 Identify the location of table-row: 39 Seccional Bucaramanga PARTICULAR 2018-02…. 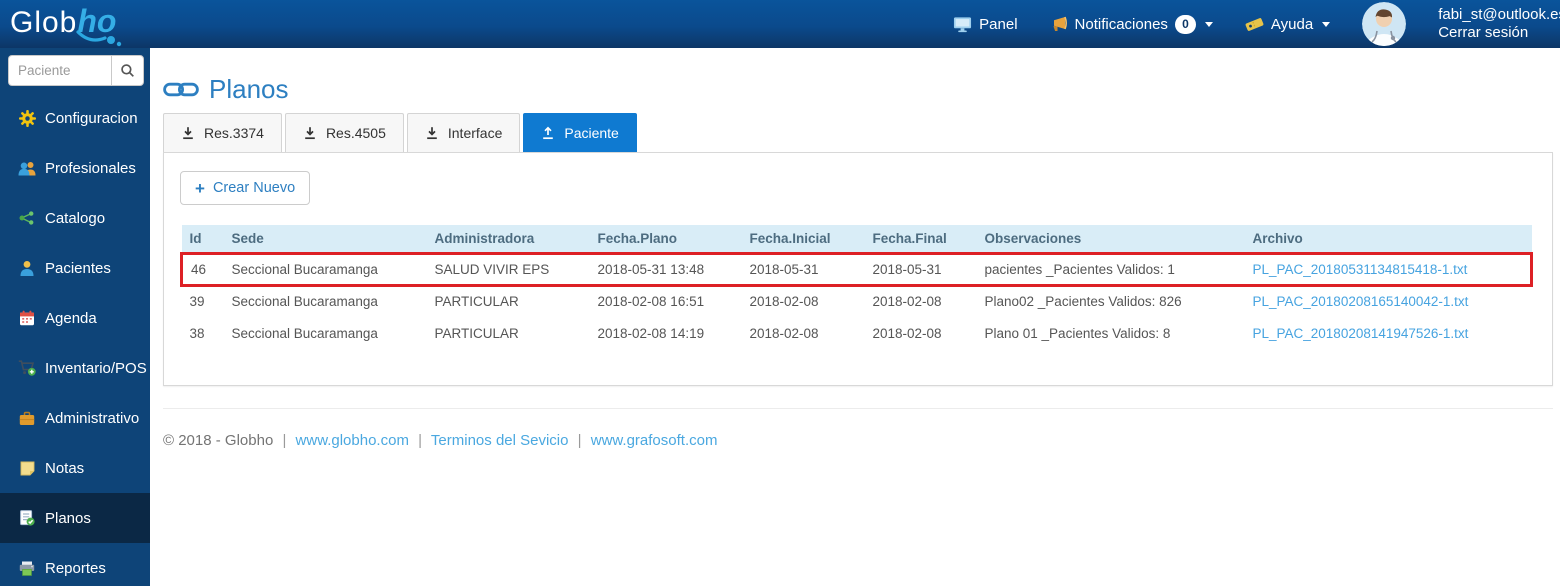
(856, 301).